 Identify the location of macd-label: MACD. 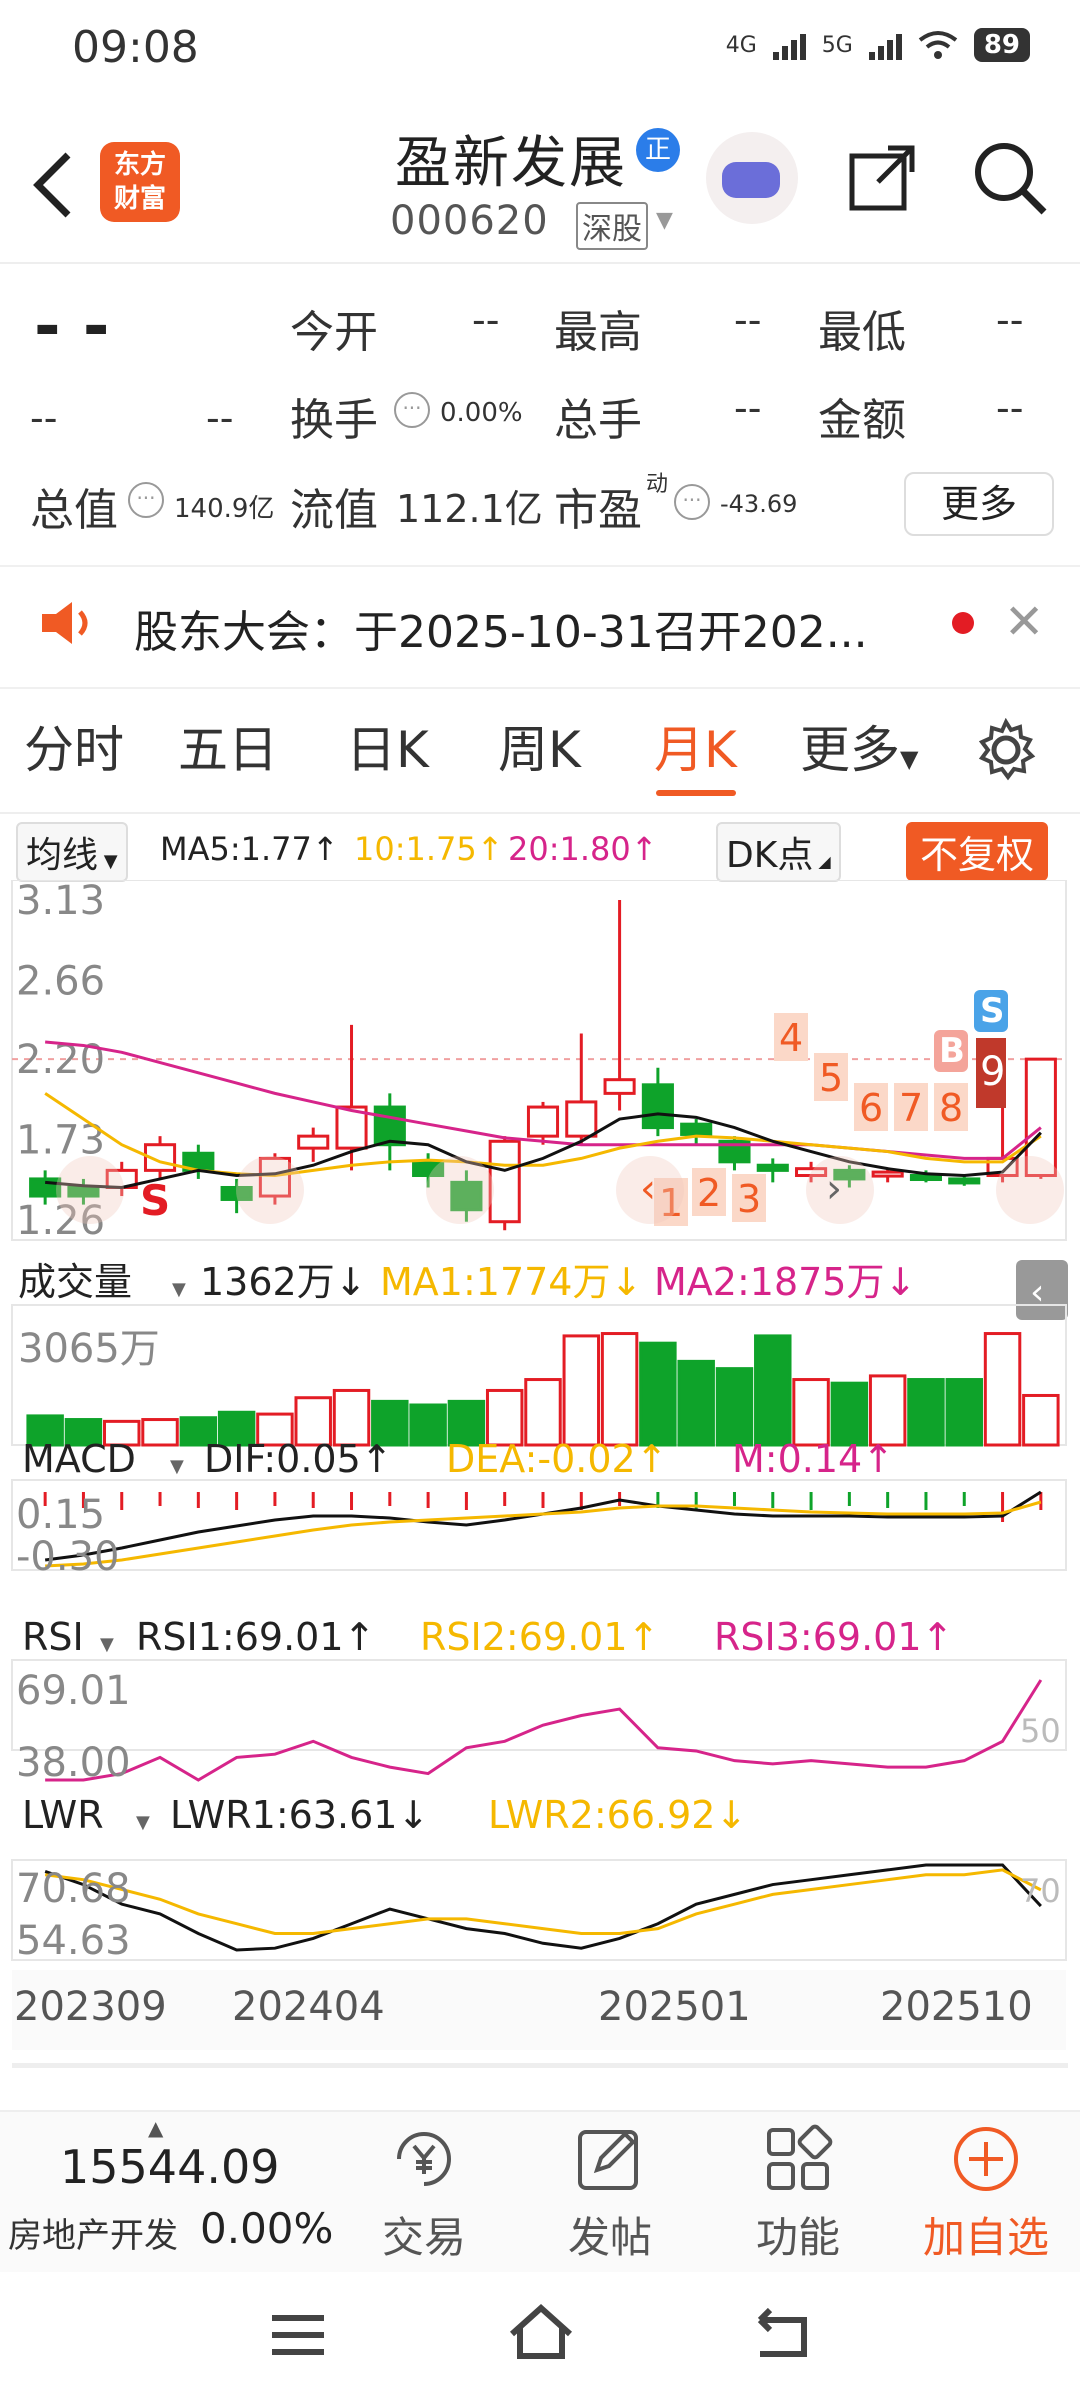
(79, 1459).